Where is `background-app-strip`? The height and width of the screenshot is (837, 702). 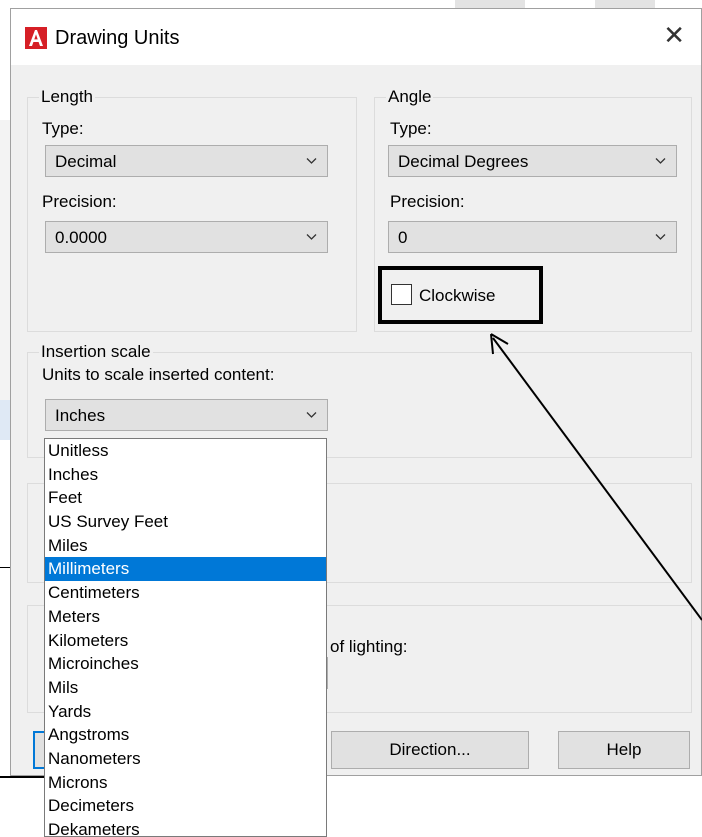
background-app-strip is located at coordinates (5, 260).